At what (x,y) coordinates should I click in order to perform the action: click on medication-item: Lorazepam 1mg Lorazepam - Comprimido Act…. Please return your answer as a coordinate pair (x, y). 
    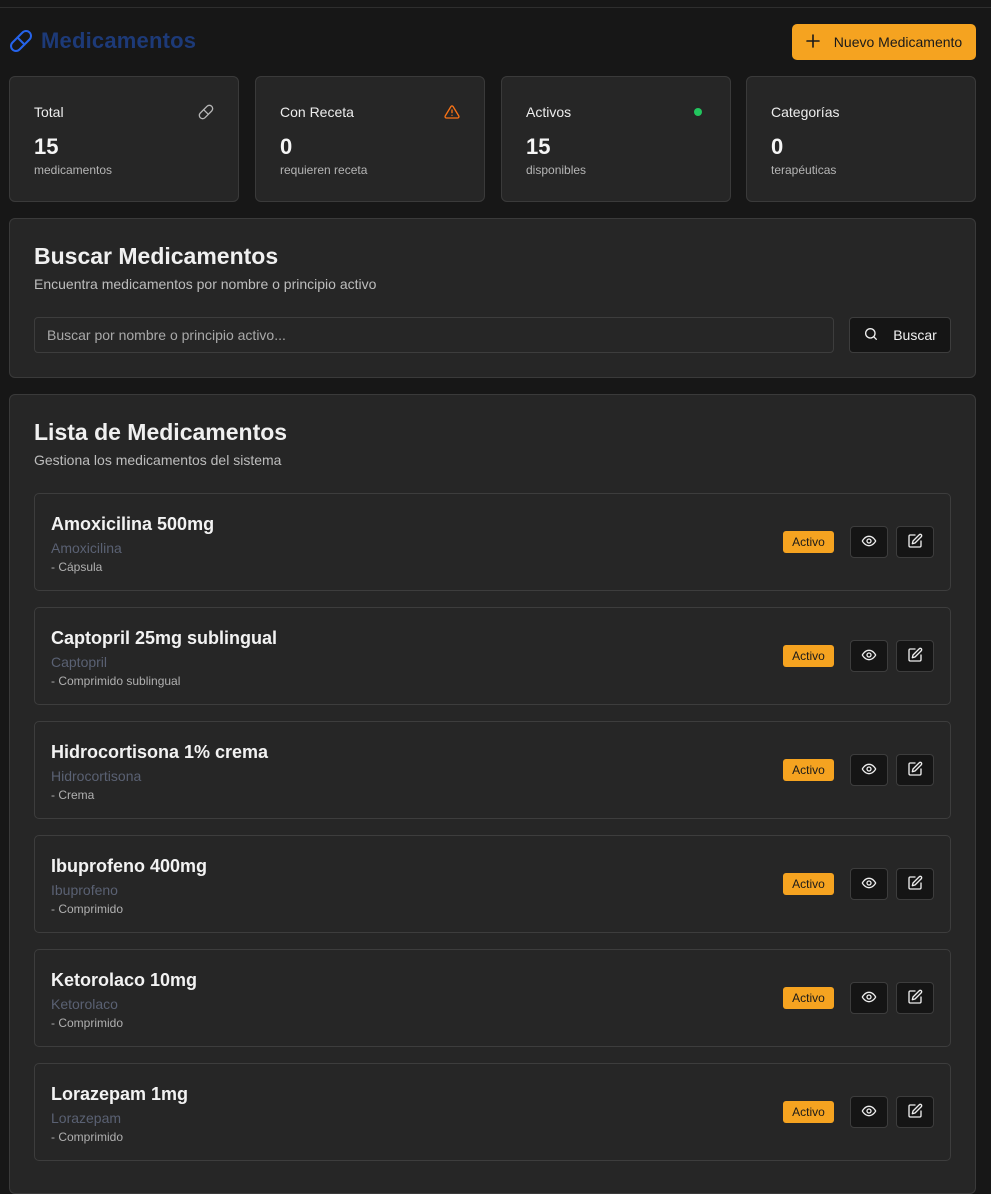
    Looking at the image, I should click on (492, 1112).